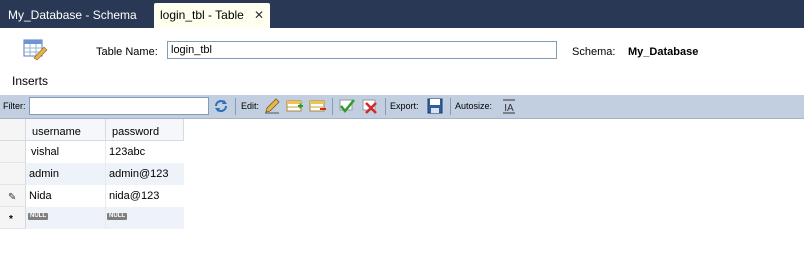  What do you see at coordinates (66, 218) in the screenshot?
I see `cell-username: NULL` at bounding box center [66, 218].